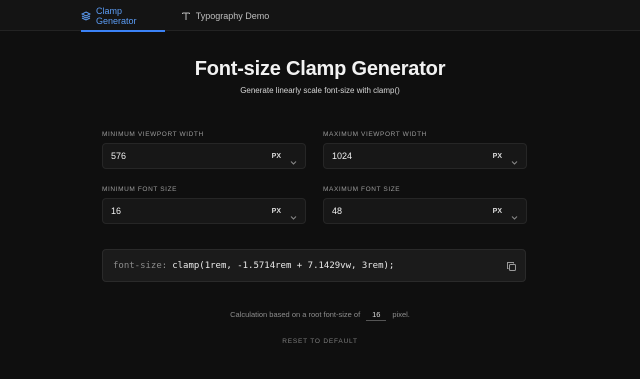 Image resolution: width=640 pixels, height=379 pixels. Describe the element at coordinates (375, 134) in the screenshot. I see `max-viewport-label: MAXIMUM VIEWPORT WIDTH` at that location.